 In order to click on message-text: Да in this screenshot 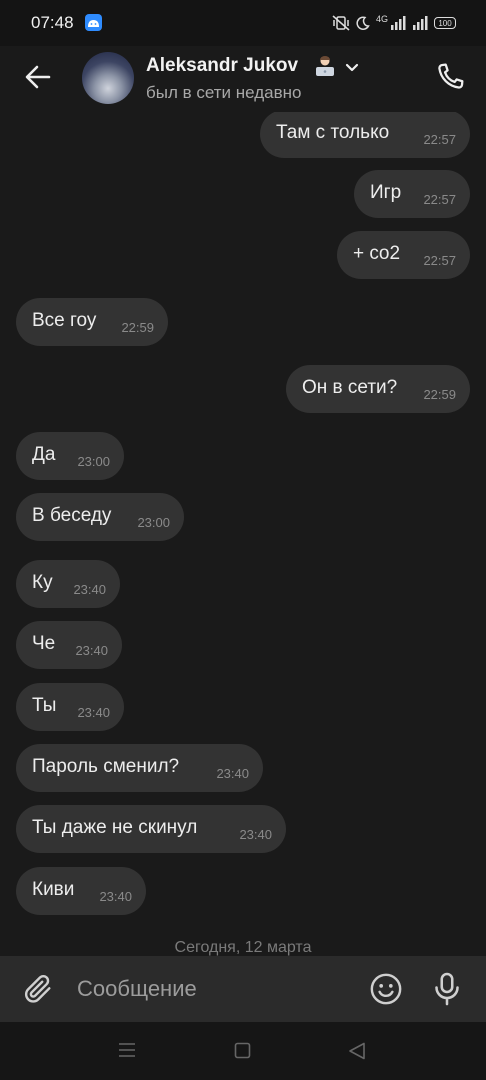, I will do `click(44, 454)`.